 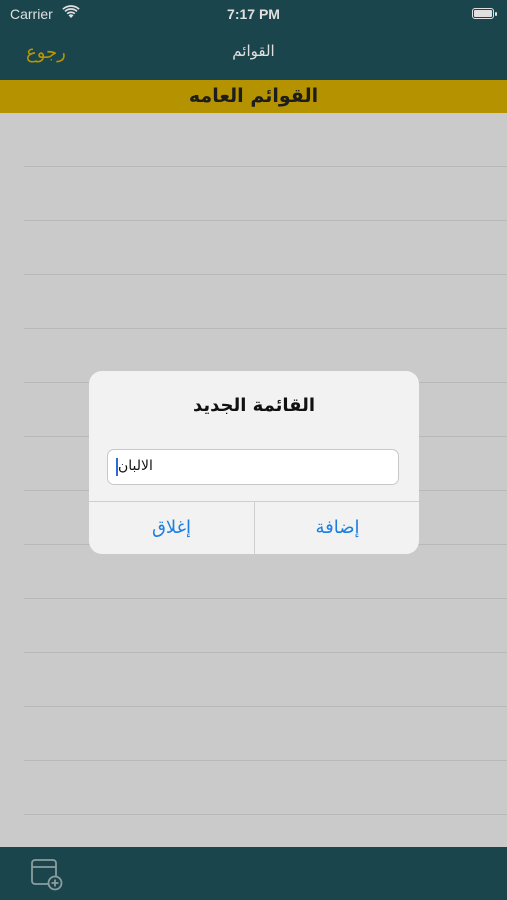 What do you see at coordinates (135, 466) in the screenshot?
I see `list-name-value: الالبان` at bounding box center [135, 466].